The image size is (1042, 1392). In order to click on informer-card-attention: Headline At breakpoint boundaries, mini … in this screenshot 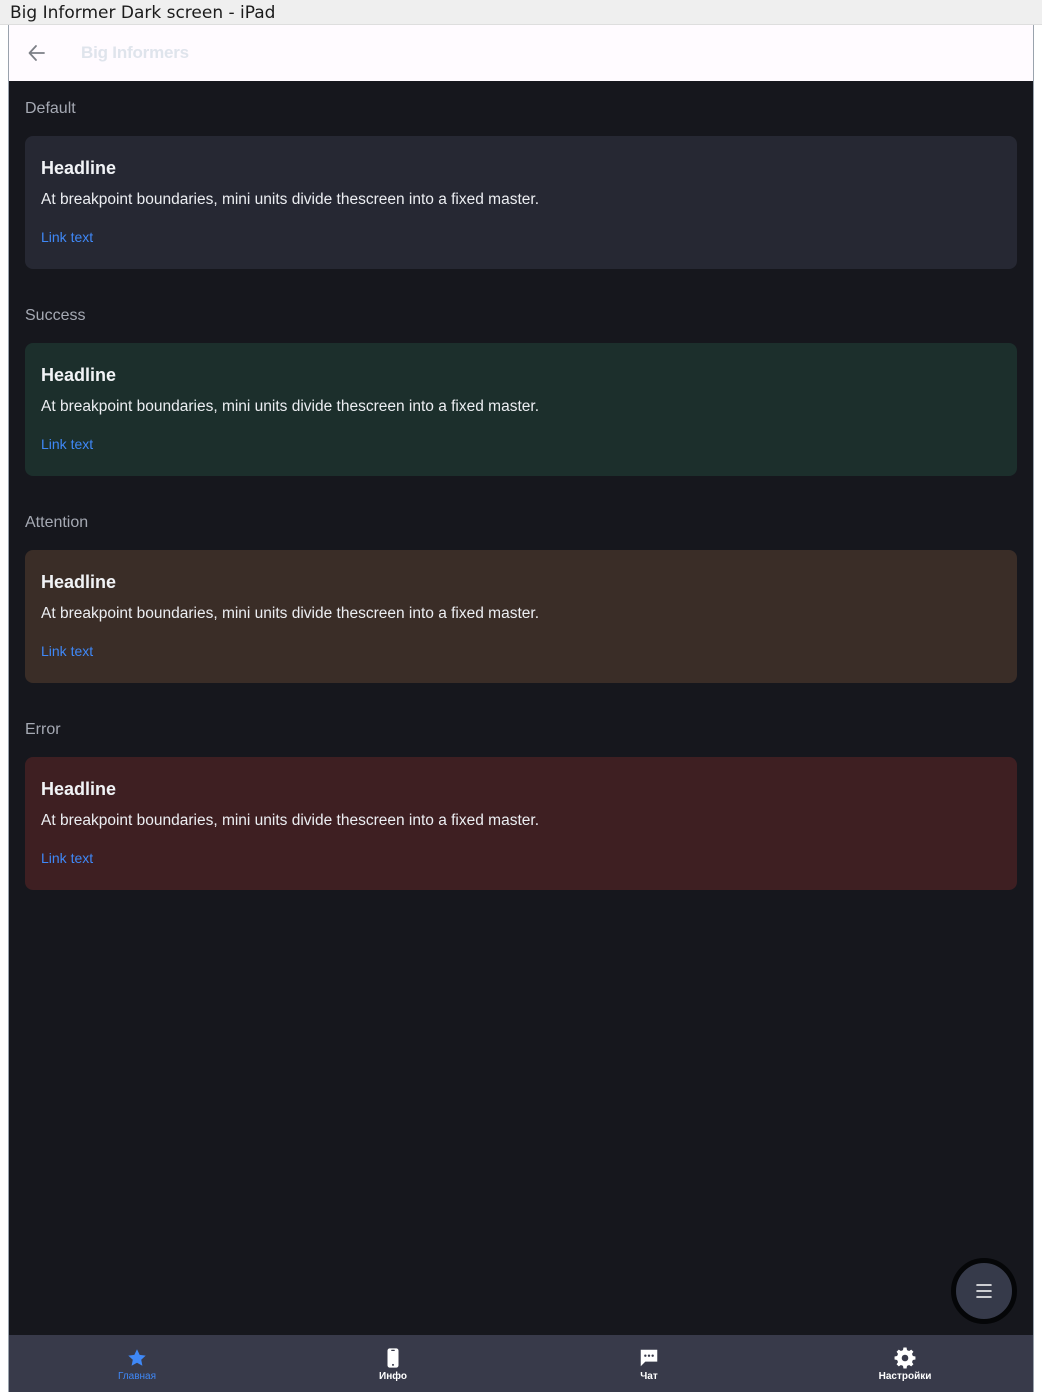, I will do `click(521, 616)`.